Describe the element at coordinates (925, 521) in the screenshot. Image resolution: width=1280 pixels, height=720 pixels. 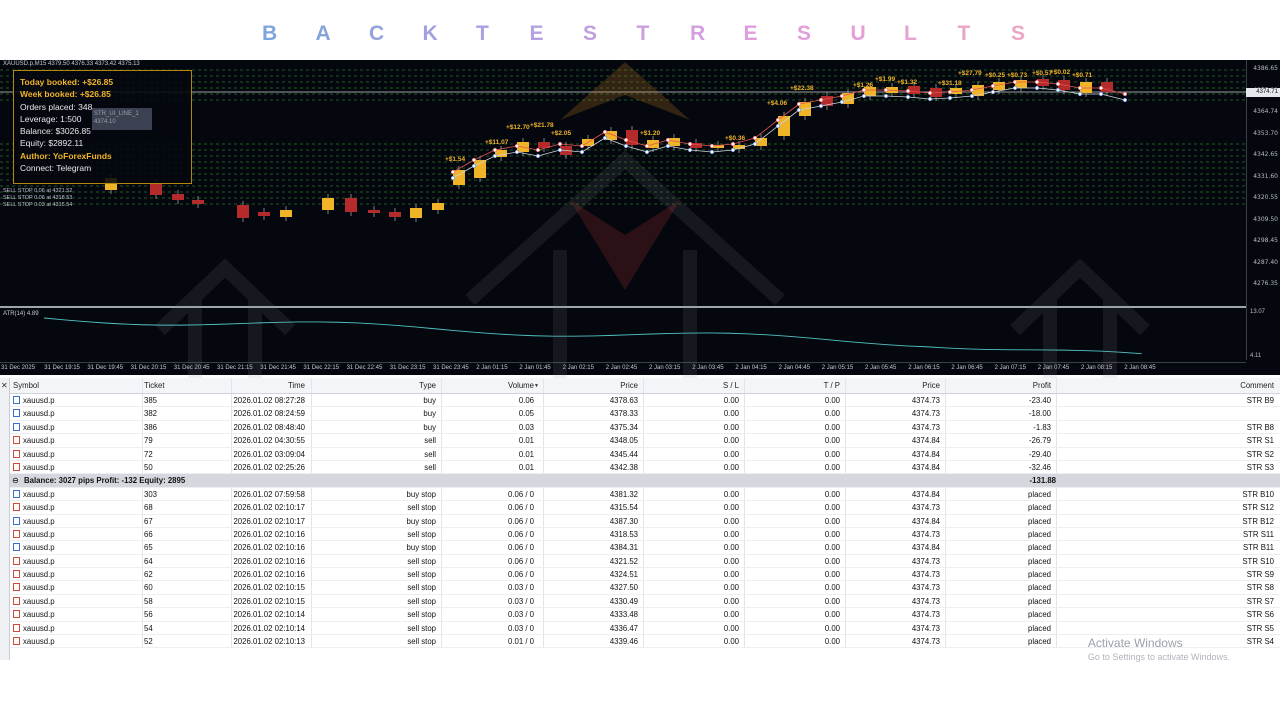
I see `cur-cell: 4374.84` at that location.